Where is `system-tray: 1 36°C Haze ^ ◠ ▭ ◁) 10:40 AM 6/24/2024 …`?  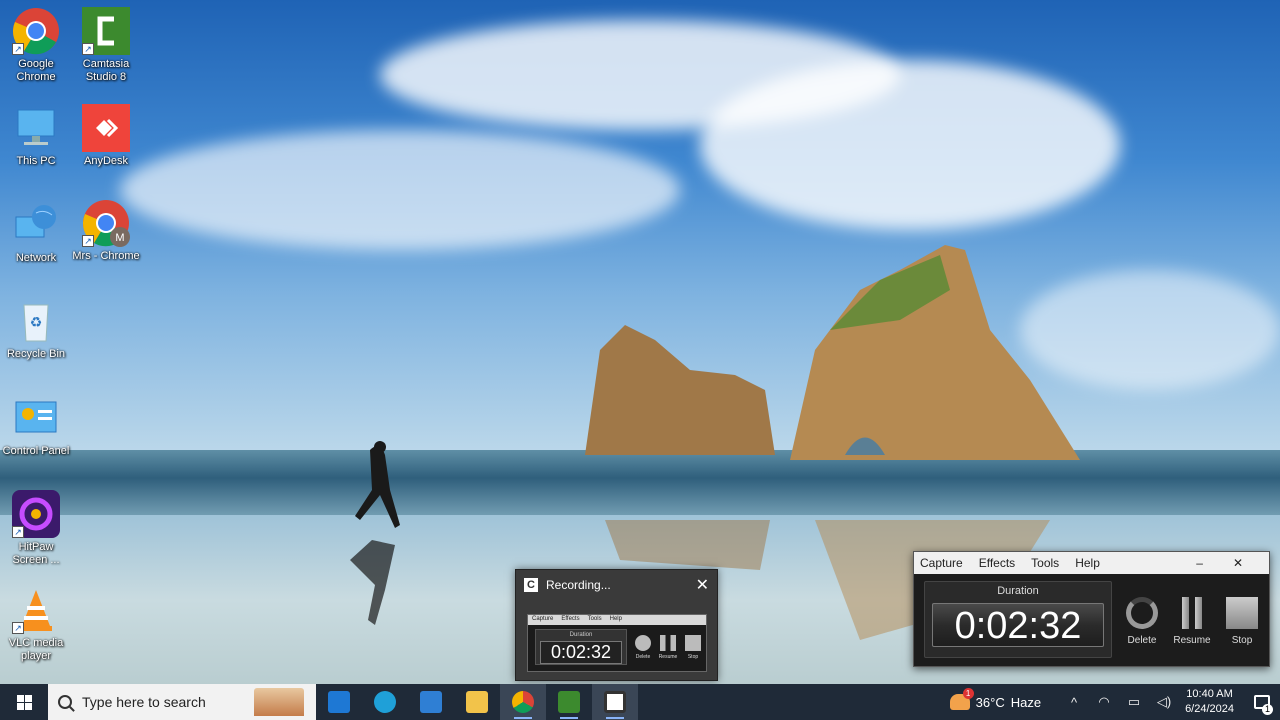
system-tray: 1 36°C Haze ^ ◠ ▭ ◁) 10:40 AM 6/24/2024 … is located at coordinates (1114, 702).